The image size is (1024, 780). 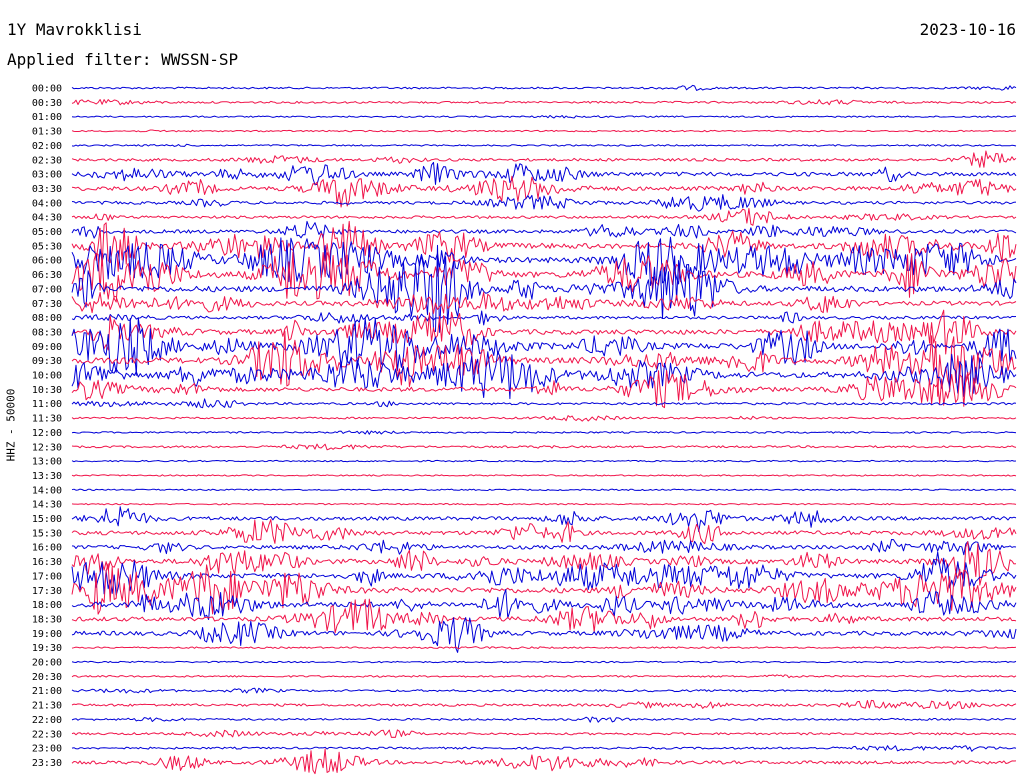 What do you see at coordinates (47, 619) in the screenshot?
I see `time-tick-label: 18:30` at bounding box center [47, 619].